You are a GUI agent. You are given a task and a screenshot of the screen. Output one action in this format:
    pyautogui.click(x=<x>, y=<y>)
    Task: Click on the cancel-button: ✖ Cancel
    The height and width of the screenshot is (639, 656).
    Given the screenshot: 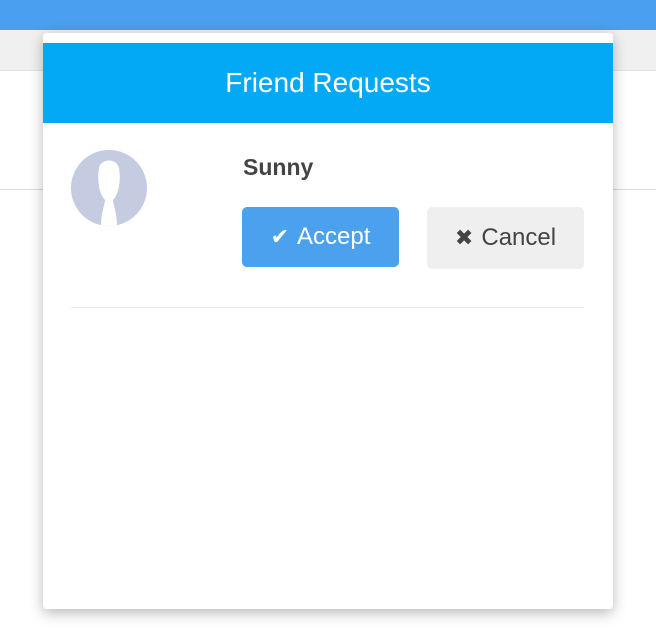 What is the action you would take?
    pyautogui.click(x=505, y=238)
    